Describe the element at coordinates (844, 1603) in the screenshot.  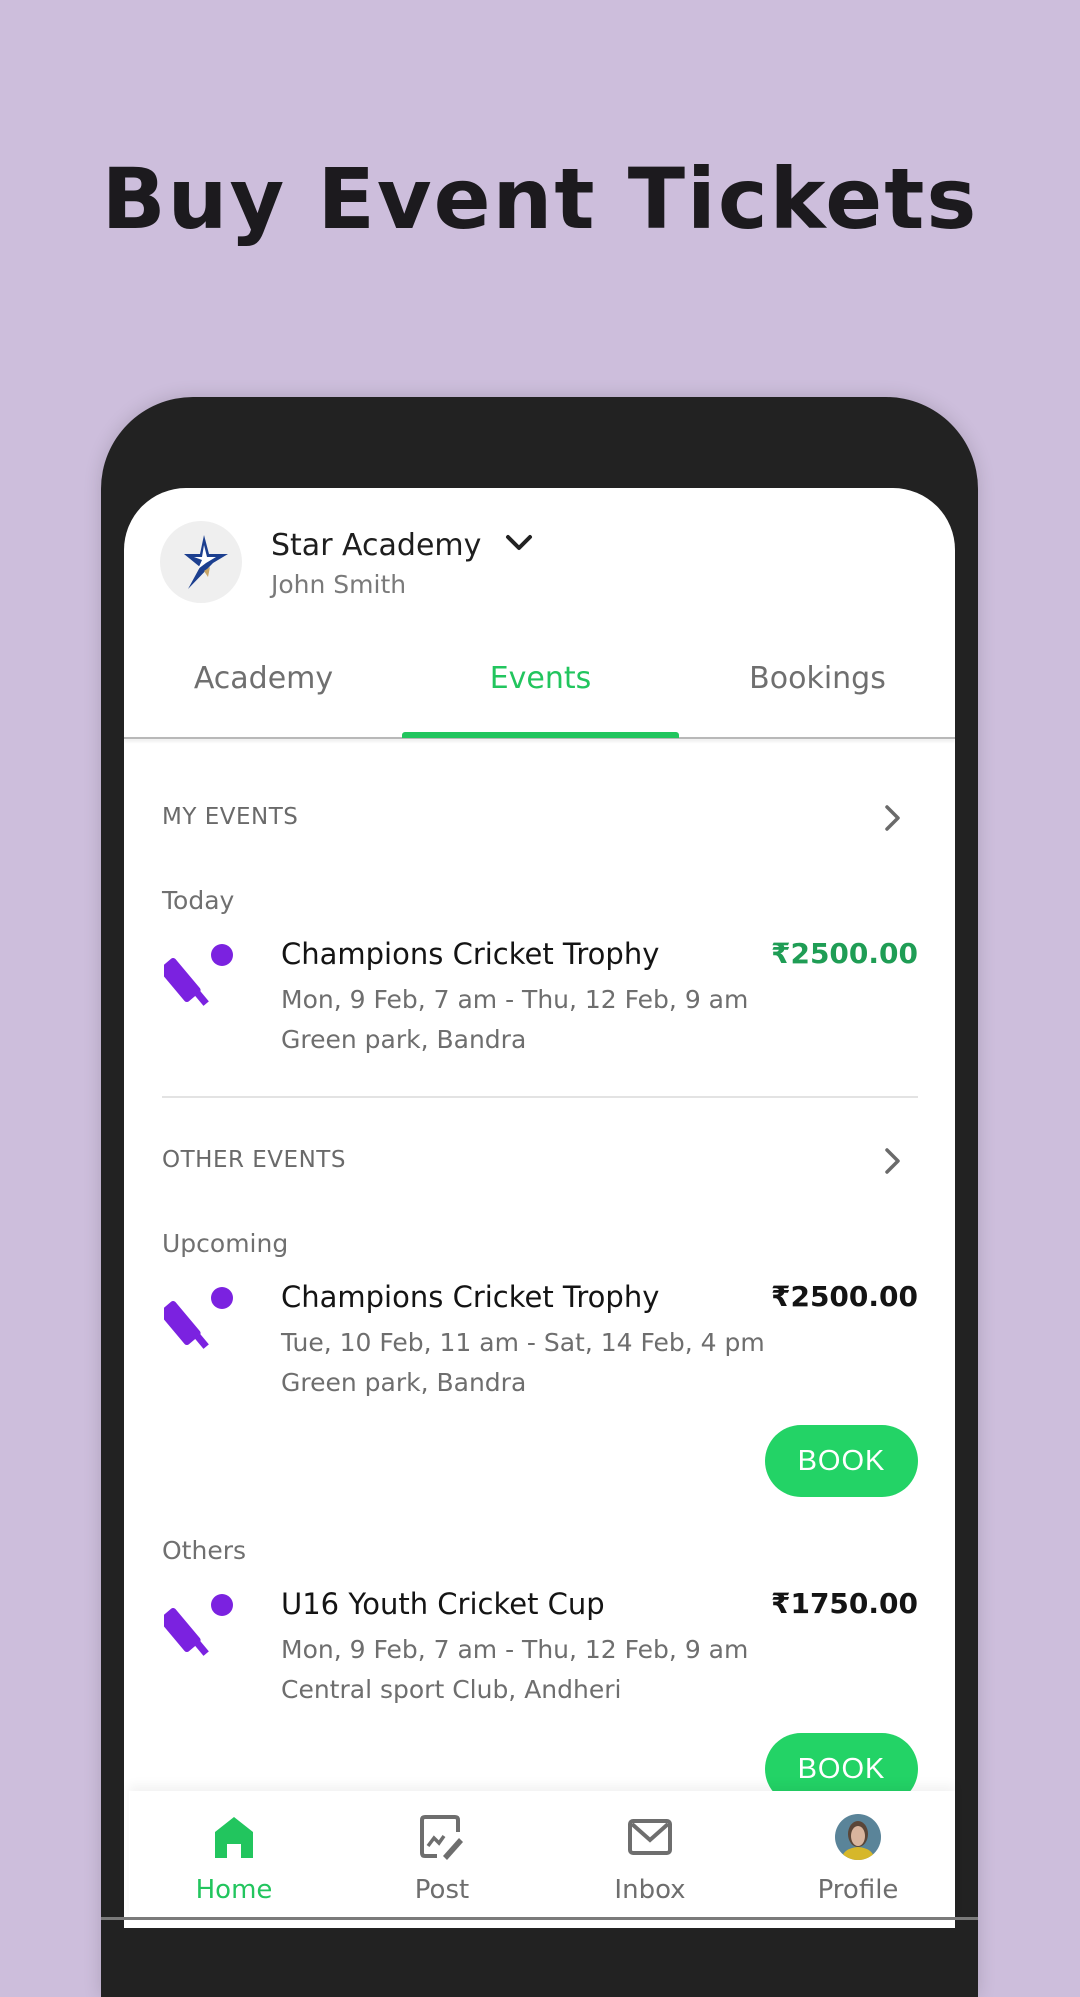
I see `event-price: ₹1750.00` at that location.